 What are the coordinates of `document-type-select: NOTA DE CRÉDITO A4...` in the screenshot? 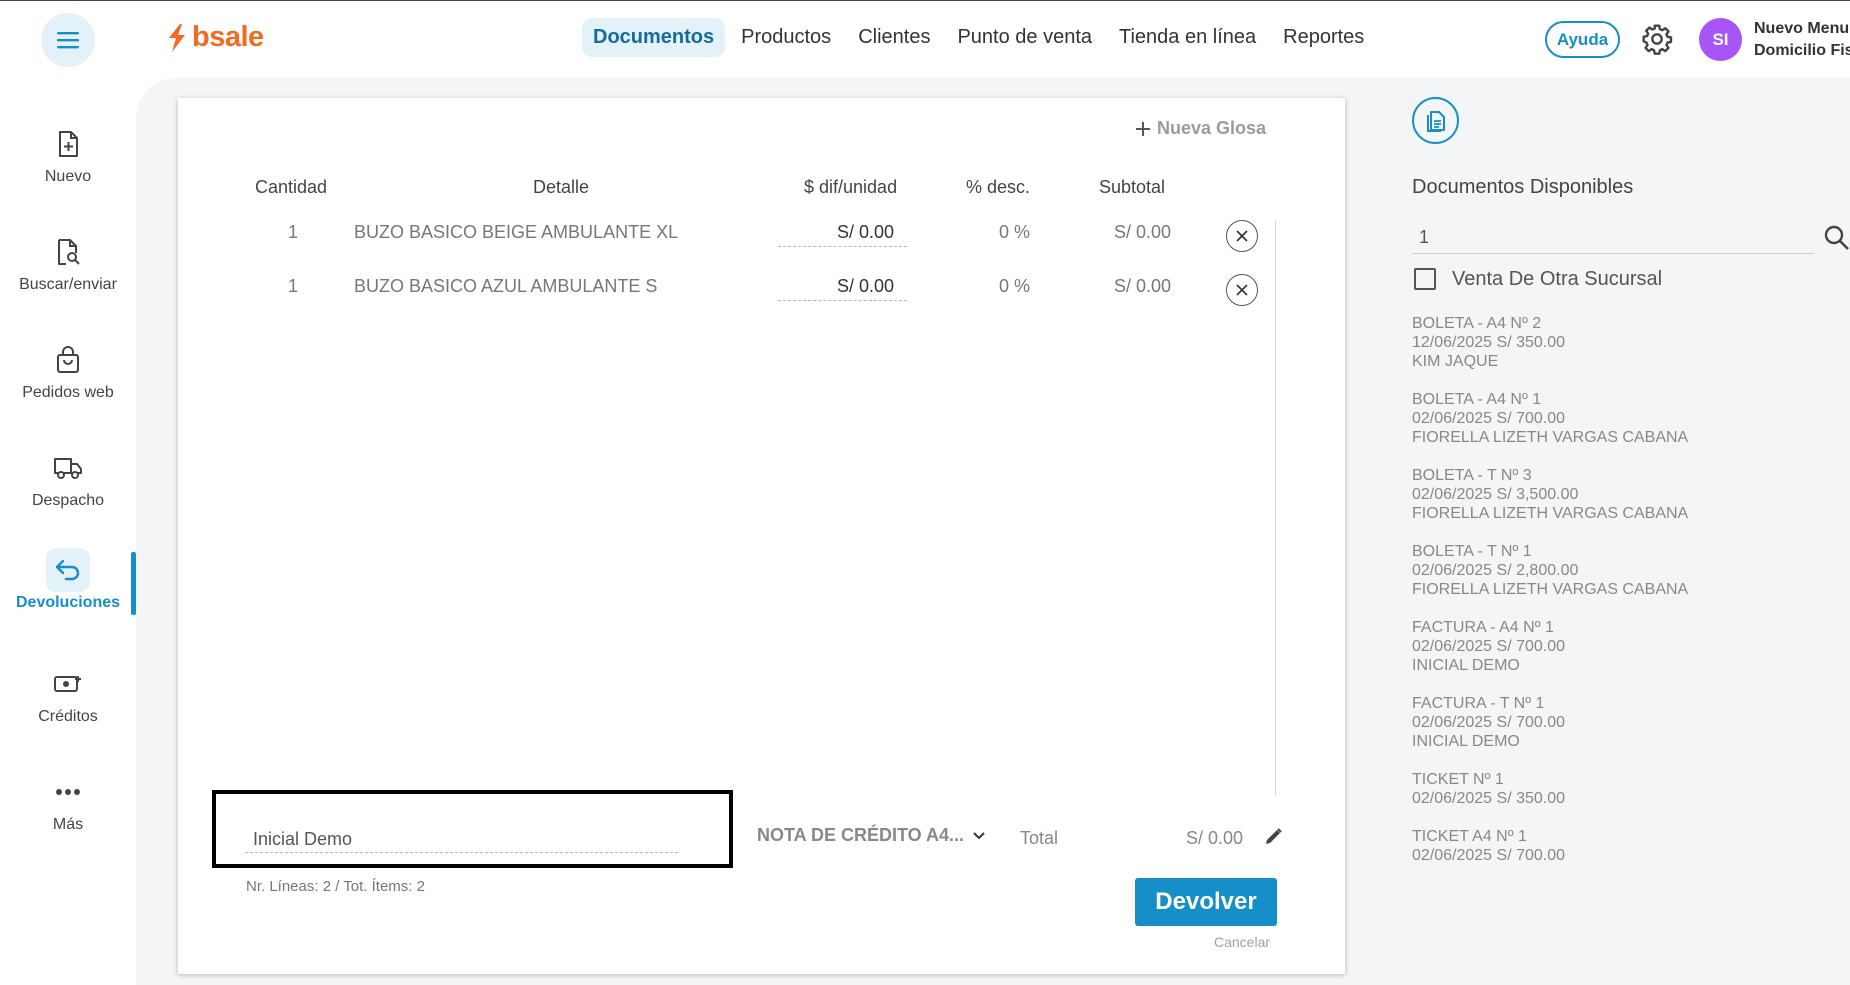 It's located at (871, 835).